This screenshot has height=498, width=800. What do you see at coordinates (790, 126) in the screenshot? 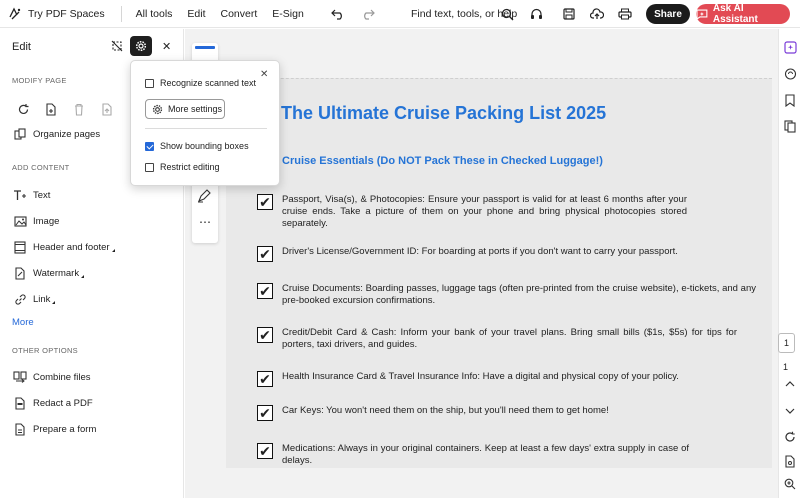
I see `copy-pages-icon` at bounding box center [790, 126].